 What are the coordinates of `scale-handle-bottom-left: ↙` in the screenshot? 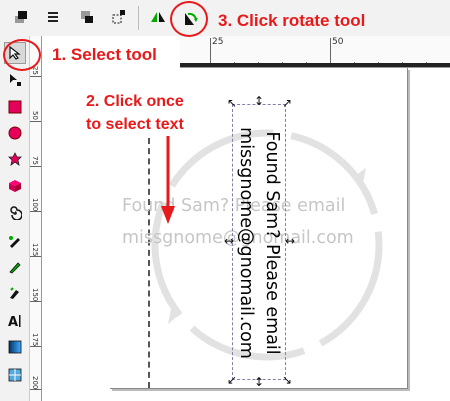 It's located at (232, 380).